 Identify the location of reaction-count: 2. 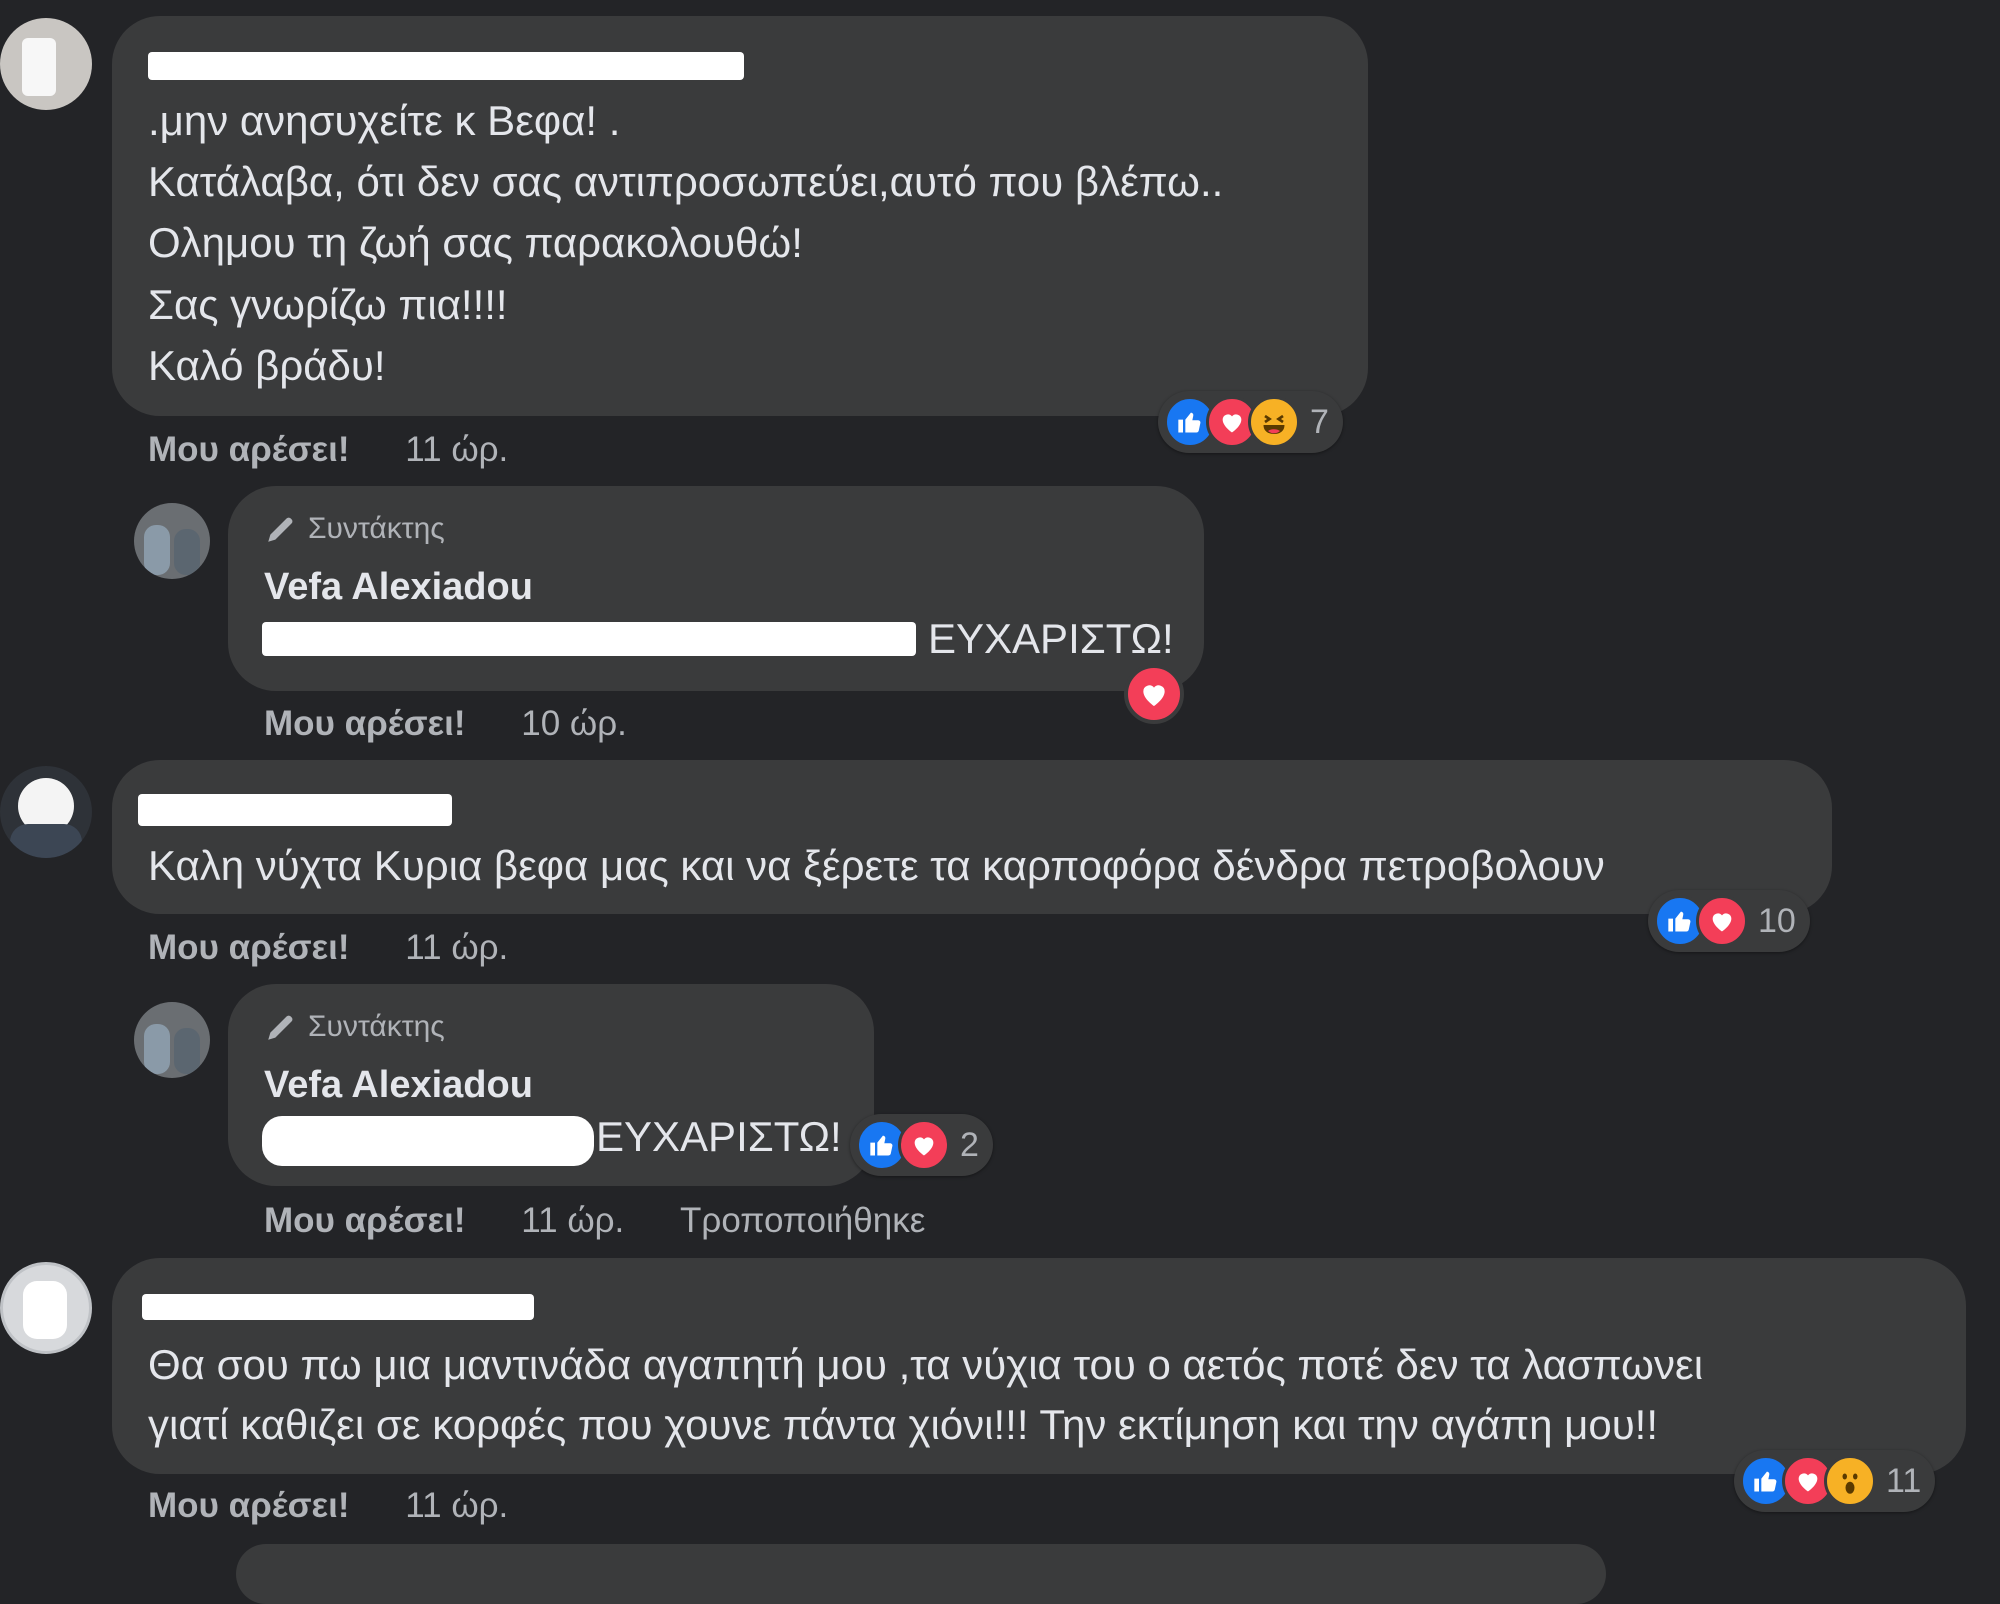
(969, 1144).